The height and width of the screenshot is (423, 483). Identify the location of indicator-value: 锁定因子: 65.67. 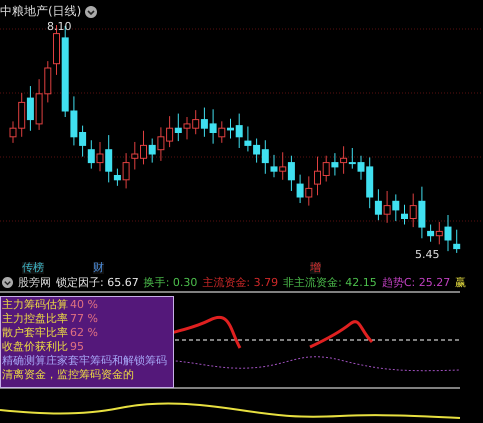
(97, 282).